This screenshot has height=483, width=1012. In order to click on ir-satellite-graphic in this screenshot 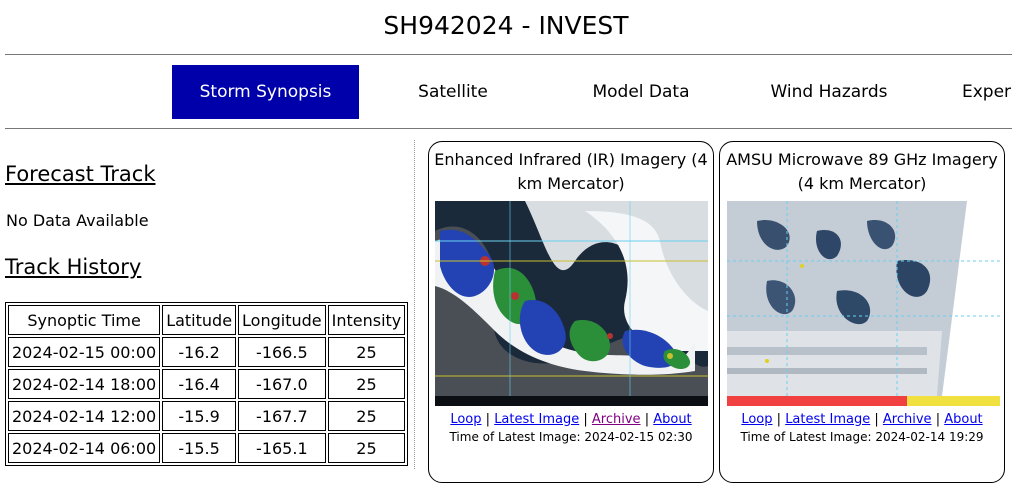, I will do `click(571, 303)`.